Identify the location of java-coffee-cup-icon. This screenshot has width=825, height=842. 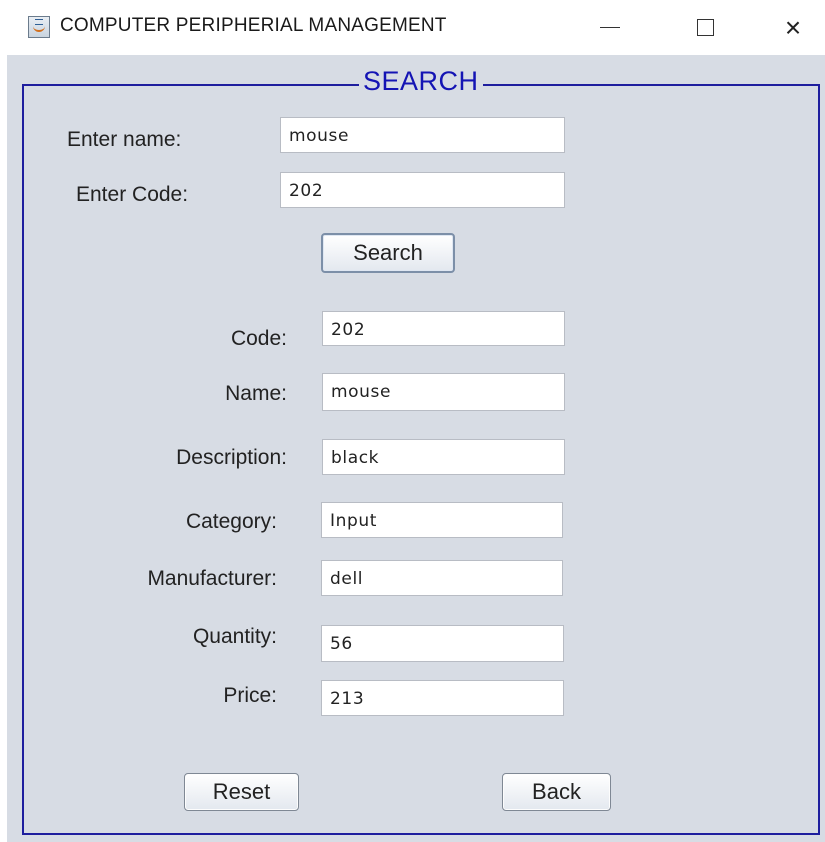
(39, 27).